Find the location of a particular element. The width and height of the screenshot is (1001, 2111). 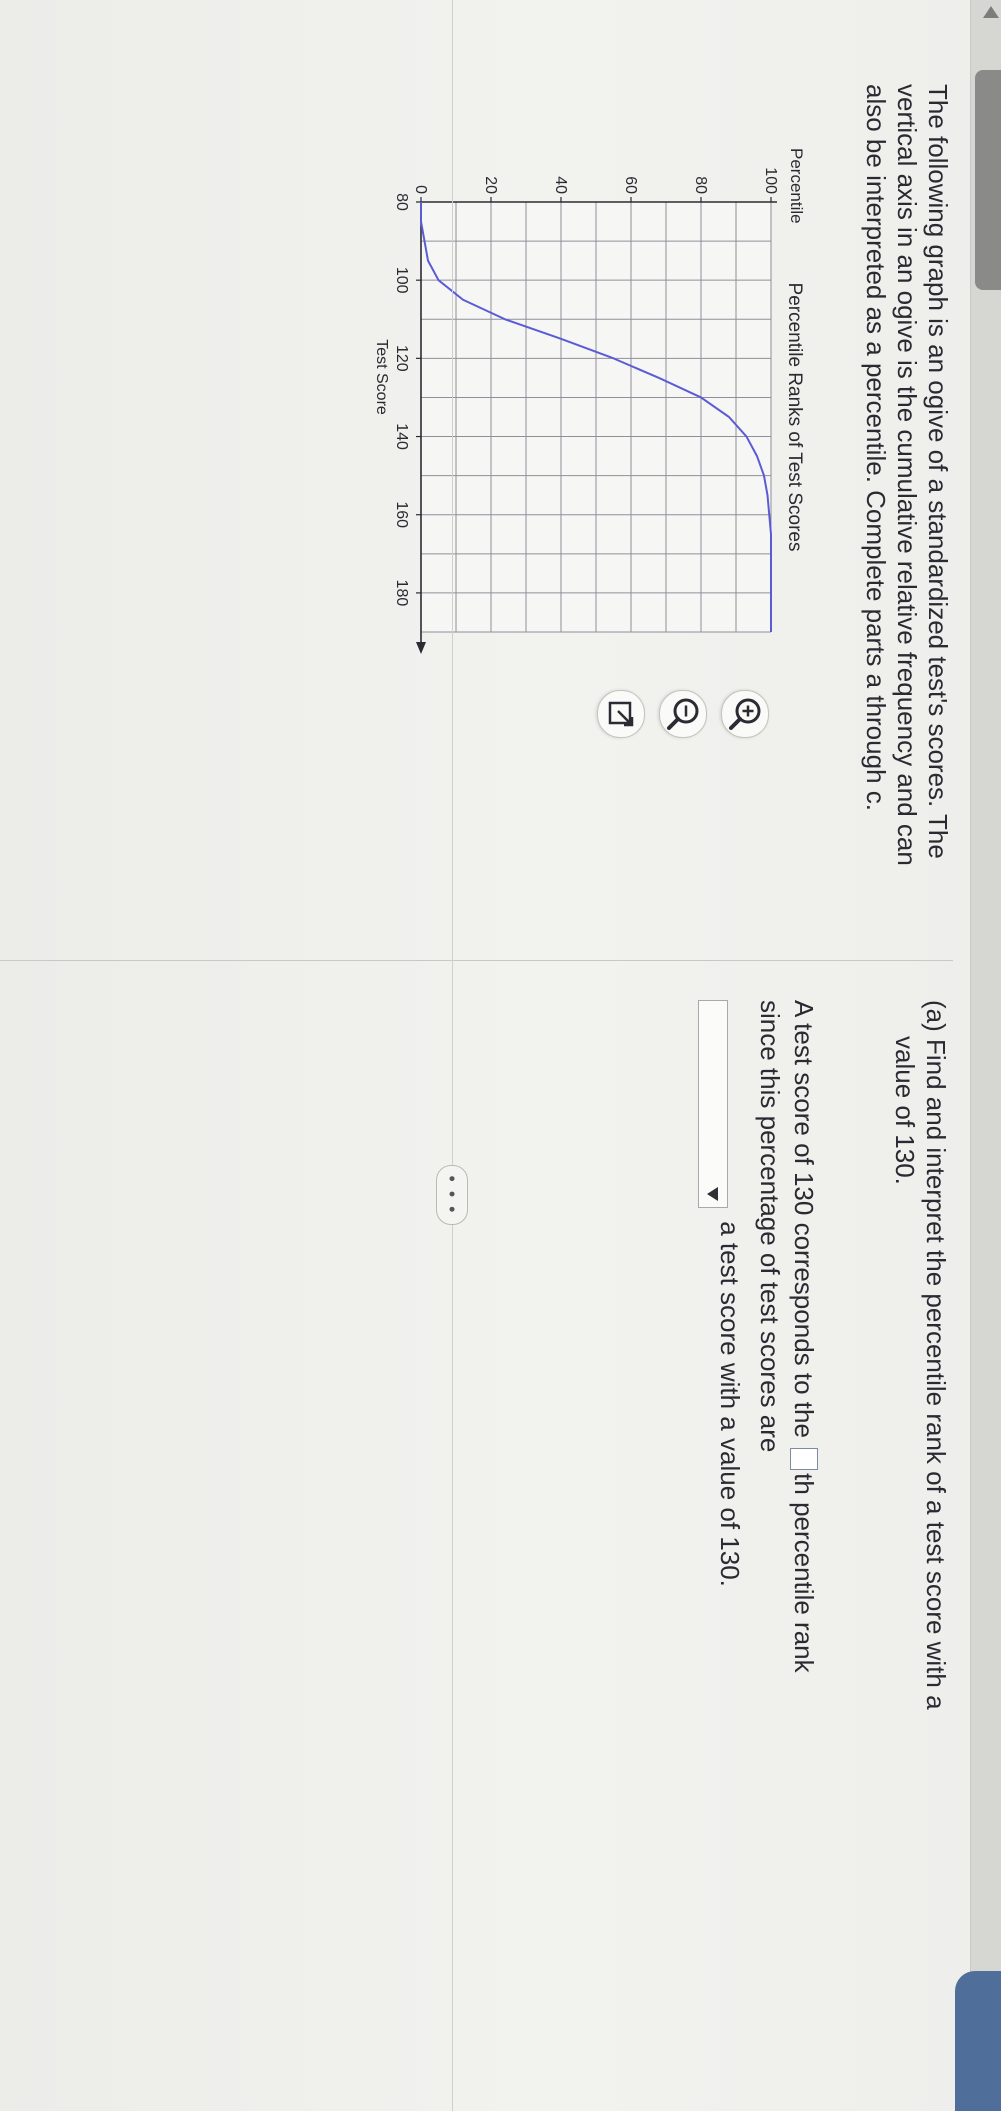

answer-text-1: A test score of 130 corresponds to the is located at coordinates (804, 1219).